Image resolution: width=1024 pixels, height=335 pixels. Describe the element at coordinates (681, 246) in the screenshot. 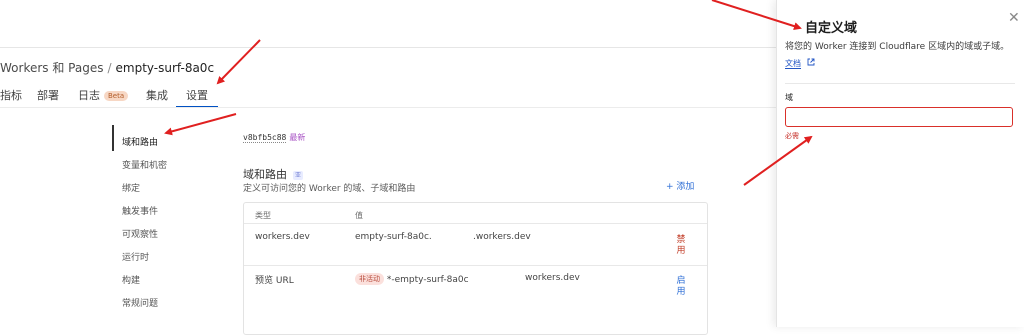

I see `disable-button: 禁用` at that location.